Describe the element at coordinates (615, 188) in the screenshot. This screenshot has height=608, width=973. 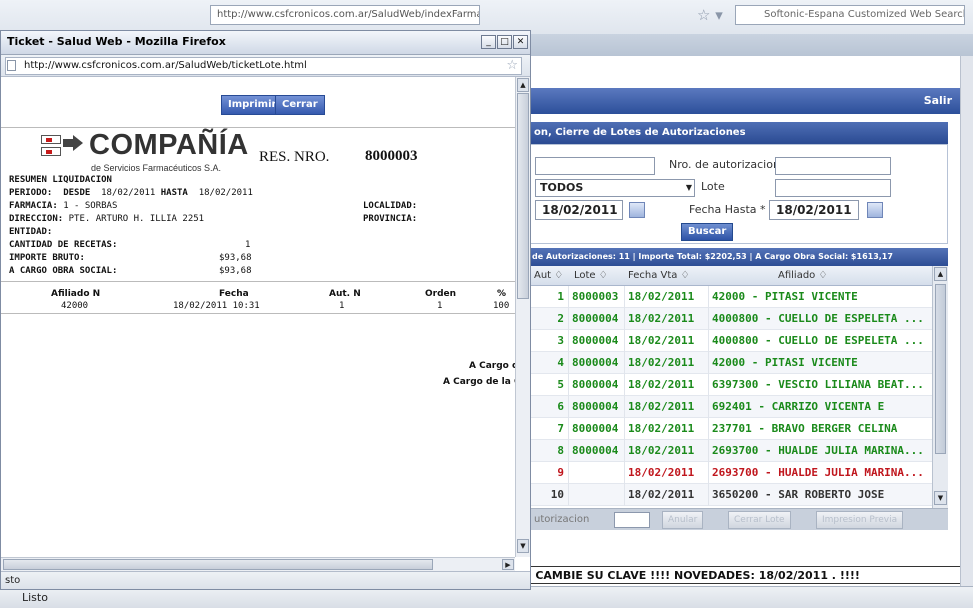
I see `estado-select: TODOS ▼` at that location.